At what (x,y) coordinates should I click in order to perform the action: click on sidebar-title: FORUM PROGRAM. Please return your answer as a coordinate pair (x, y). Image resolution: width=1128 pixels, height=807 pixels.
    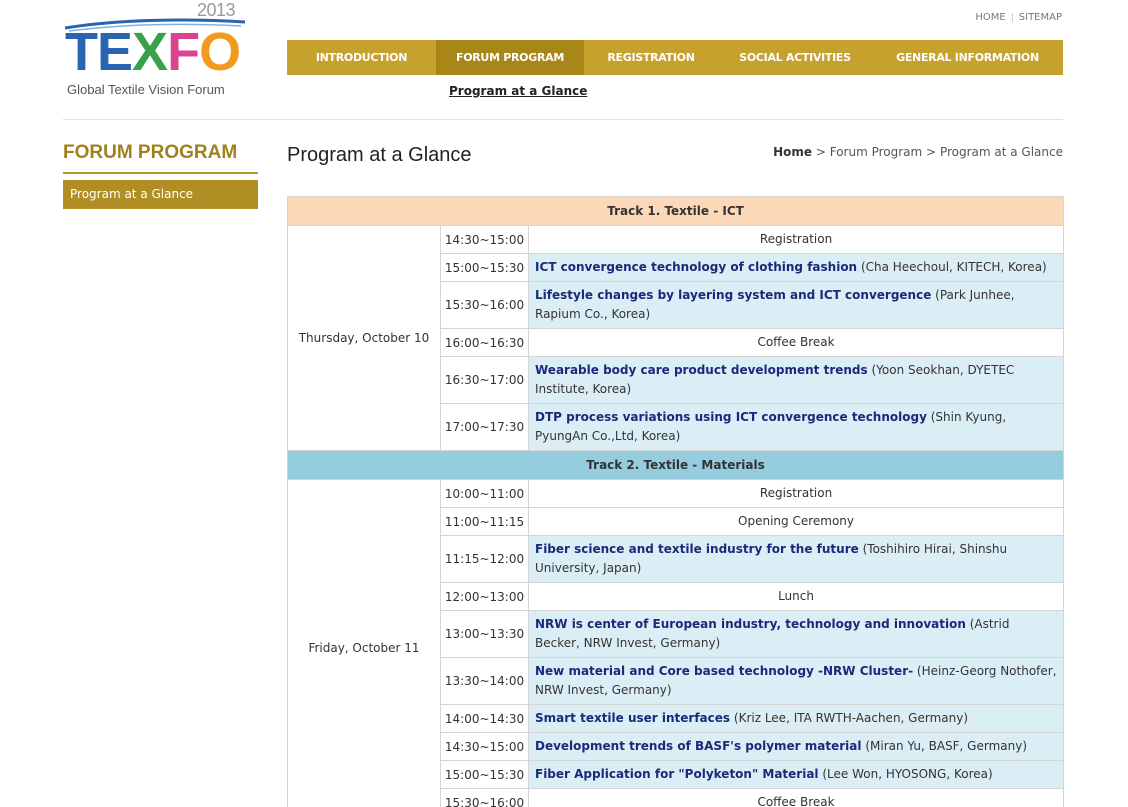
    Looking at the image, I should click on (150, 152).